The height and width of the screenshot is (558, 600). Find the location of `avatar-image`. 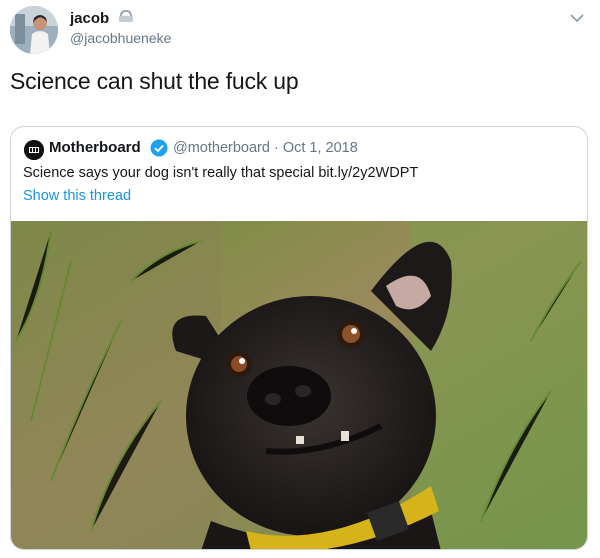

avatar-image is located at coordinates (34, 30).